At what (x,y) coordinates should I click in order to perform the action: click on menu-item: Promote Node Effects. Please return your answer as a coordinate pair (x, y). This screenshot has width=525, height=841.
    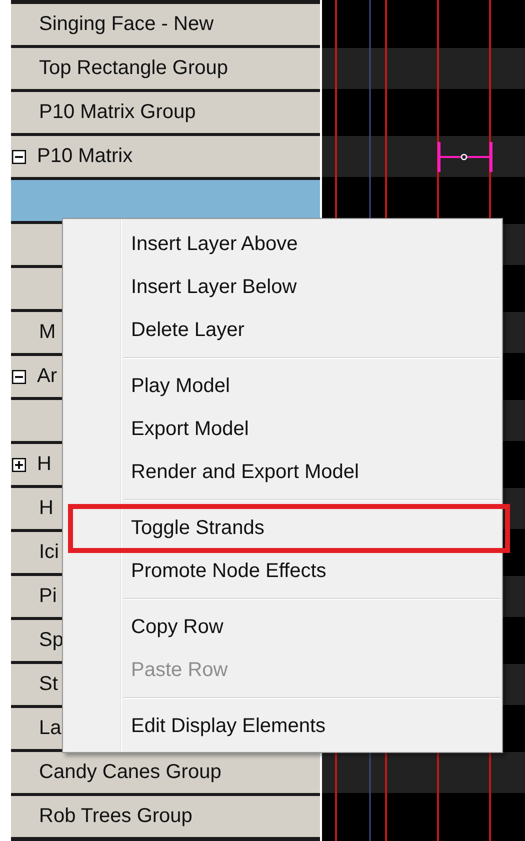
    Looking at the image, I should click on (282, 571).